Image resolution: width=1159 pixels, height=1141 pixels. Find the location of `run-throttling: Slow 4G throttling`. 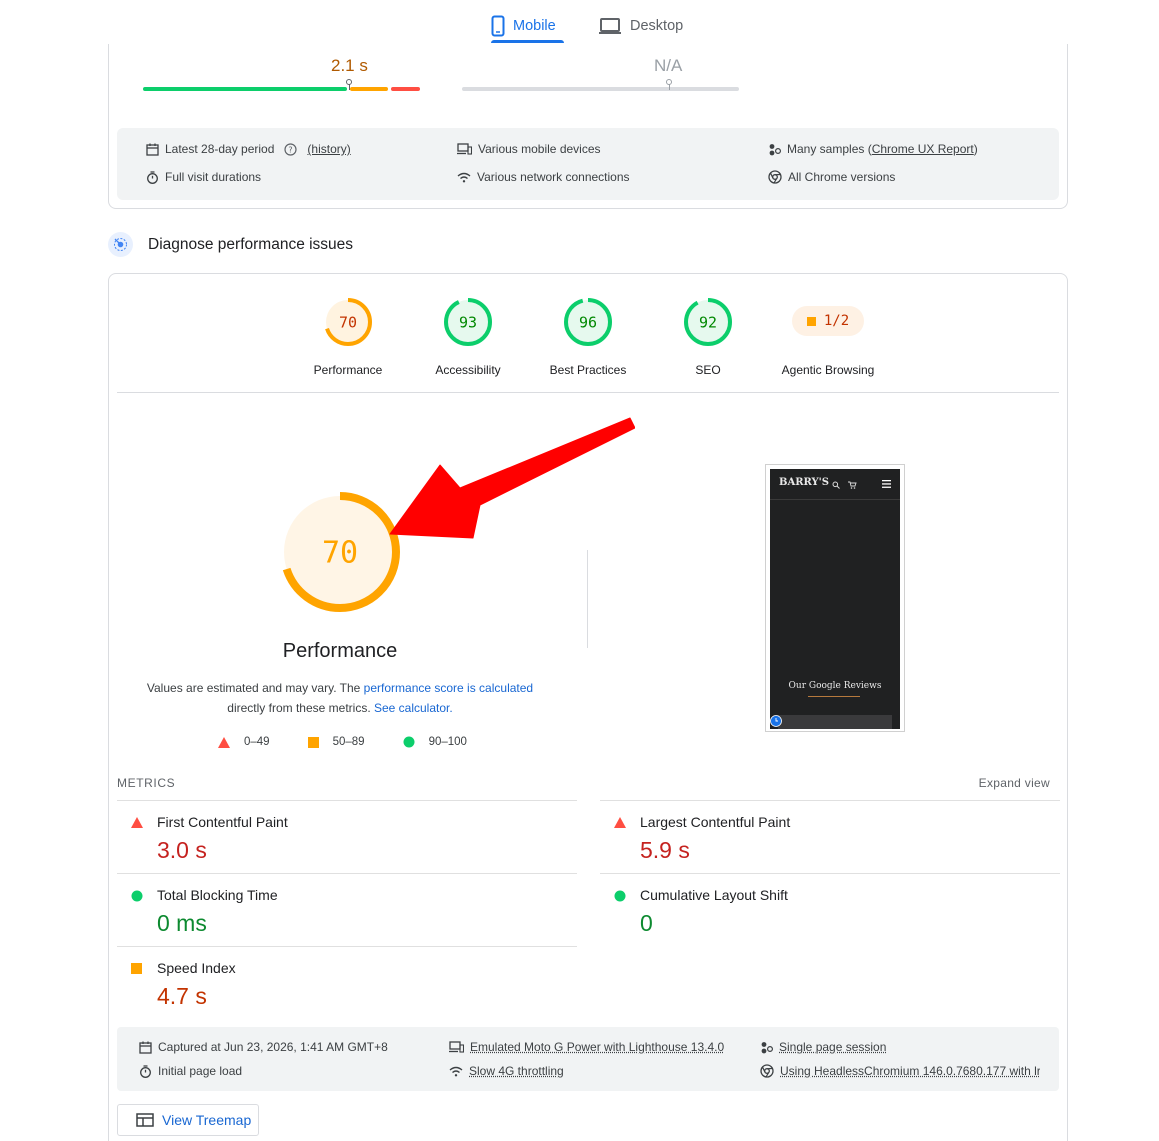

run-throttling: Slow 4G throttling is located at coordinates (506, 1071).